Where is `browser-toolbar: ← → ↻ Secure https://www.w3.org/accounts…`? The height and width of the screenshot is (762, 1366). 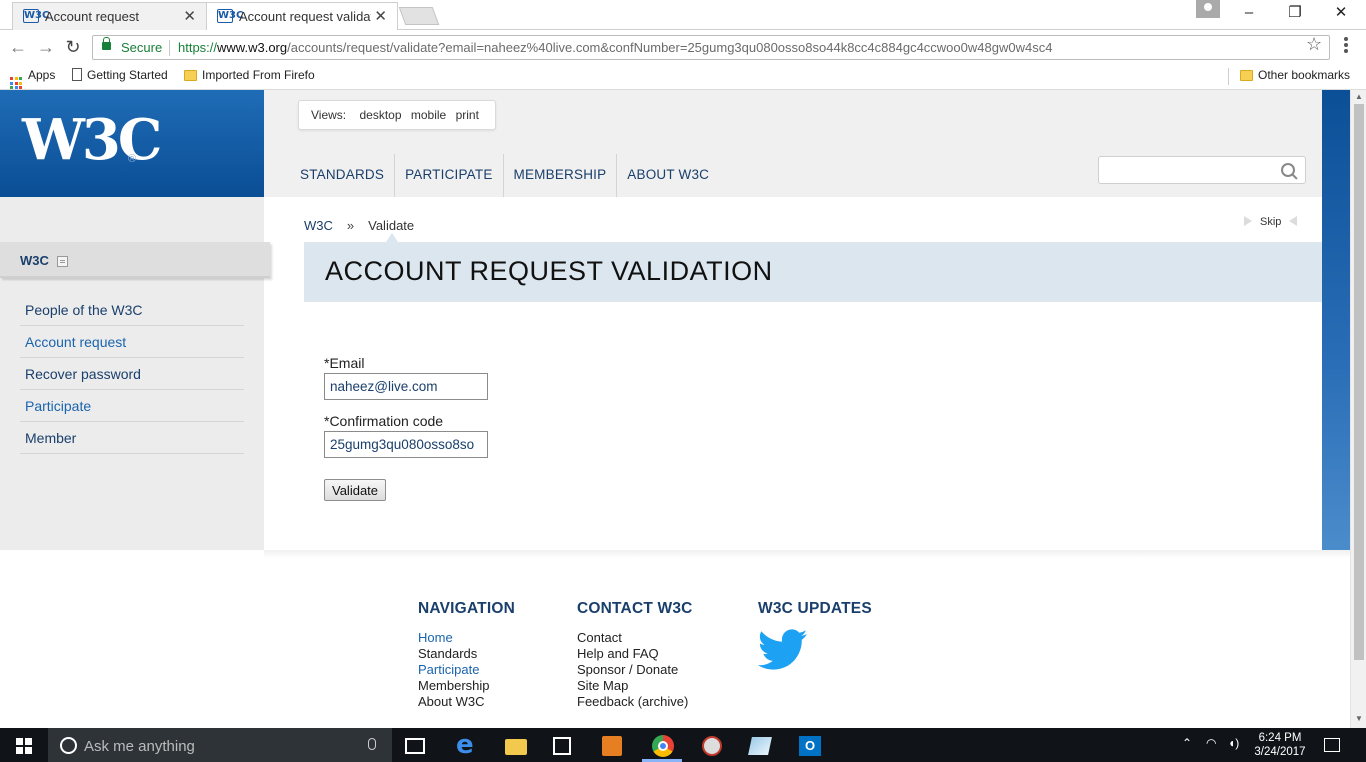
browser-toolbar: ← → ↻ Secure https://www.w3.org/accounts… is located at coordinates (683, 47).